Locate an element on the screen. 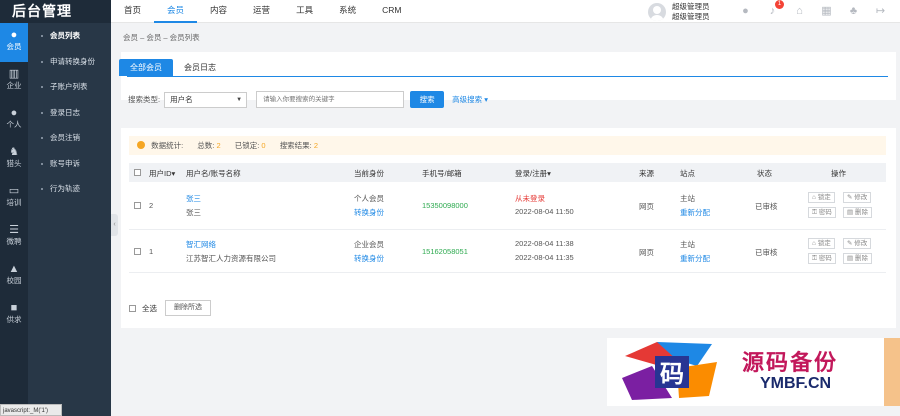  user-names: 超级管理员 超级管理员 is located at coordinates (691, 12).